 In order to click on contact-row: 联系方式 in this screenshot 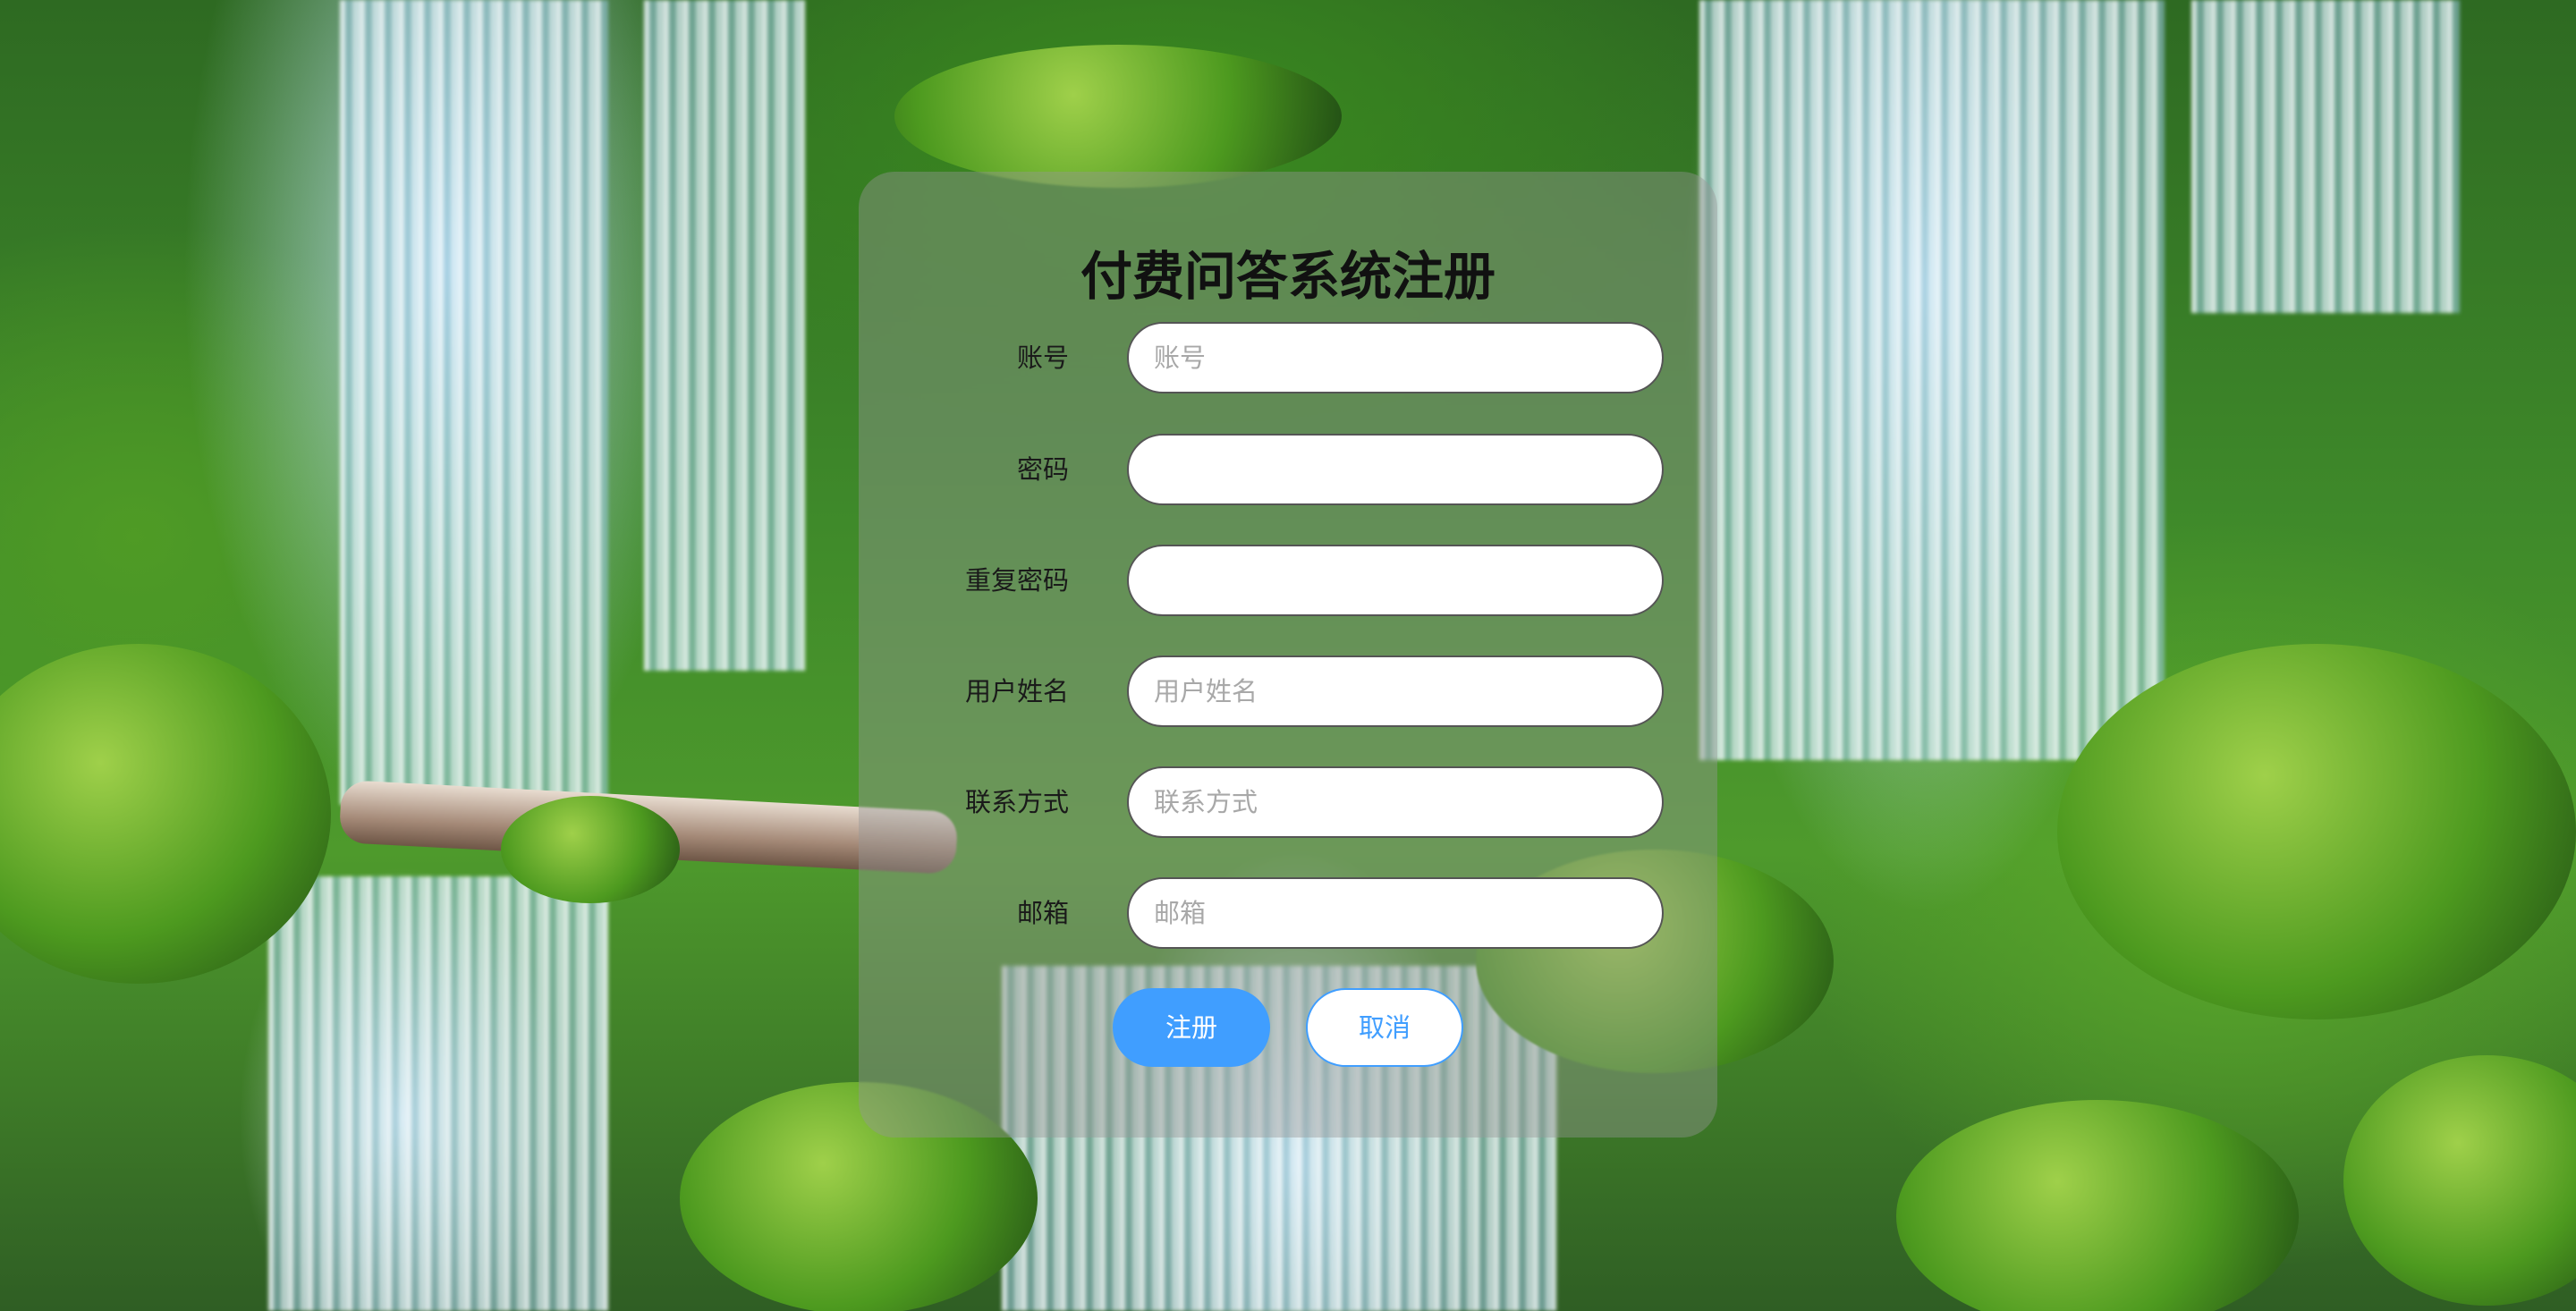, I will do `click(1288, 802)`.